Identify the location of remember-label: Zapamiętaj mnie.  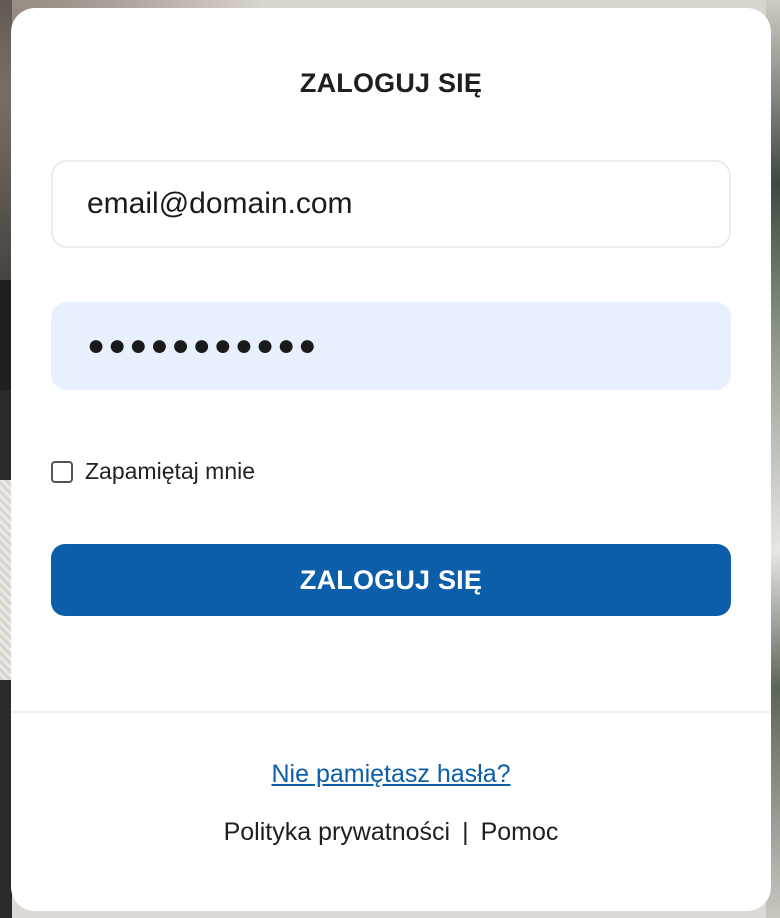
(170, 471).